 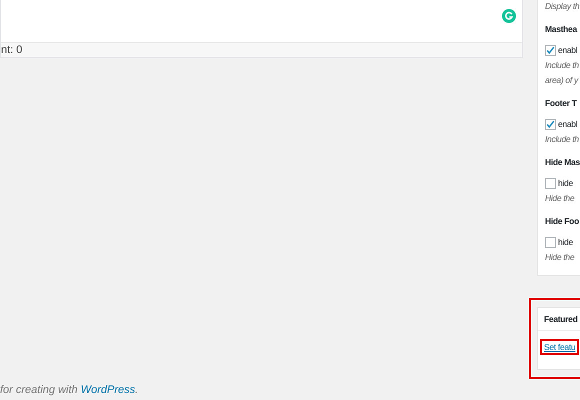 I want to click on footer-text: for creating with WordPress., so click(x=69, y=390).